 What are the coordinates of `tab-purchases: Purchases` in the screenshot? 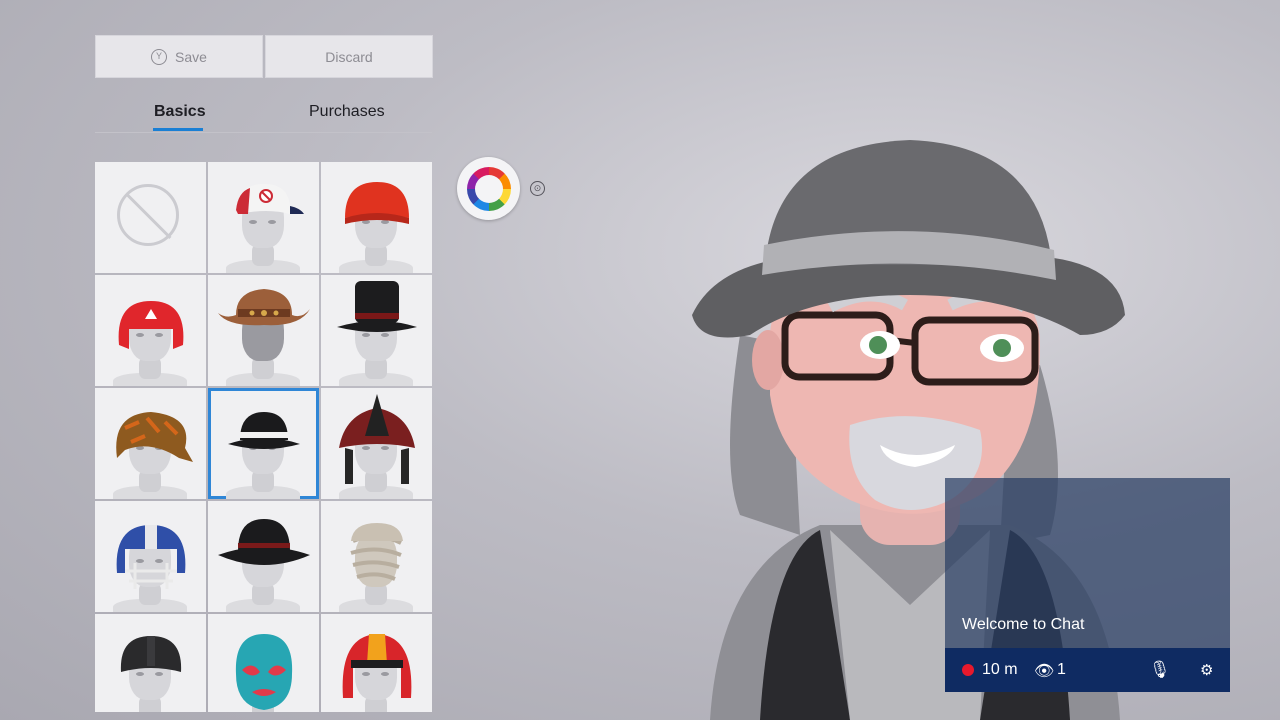 It's located at (347, 112).